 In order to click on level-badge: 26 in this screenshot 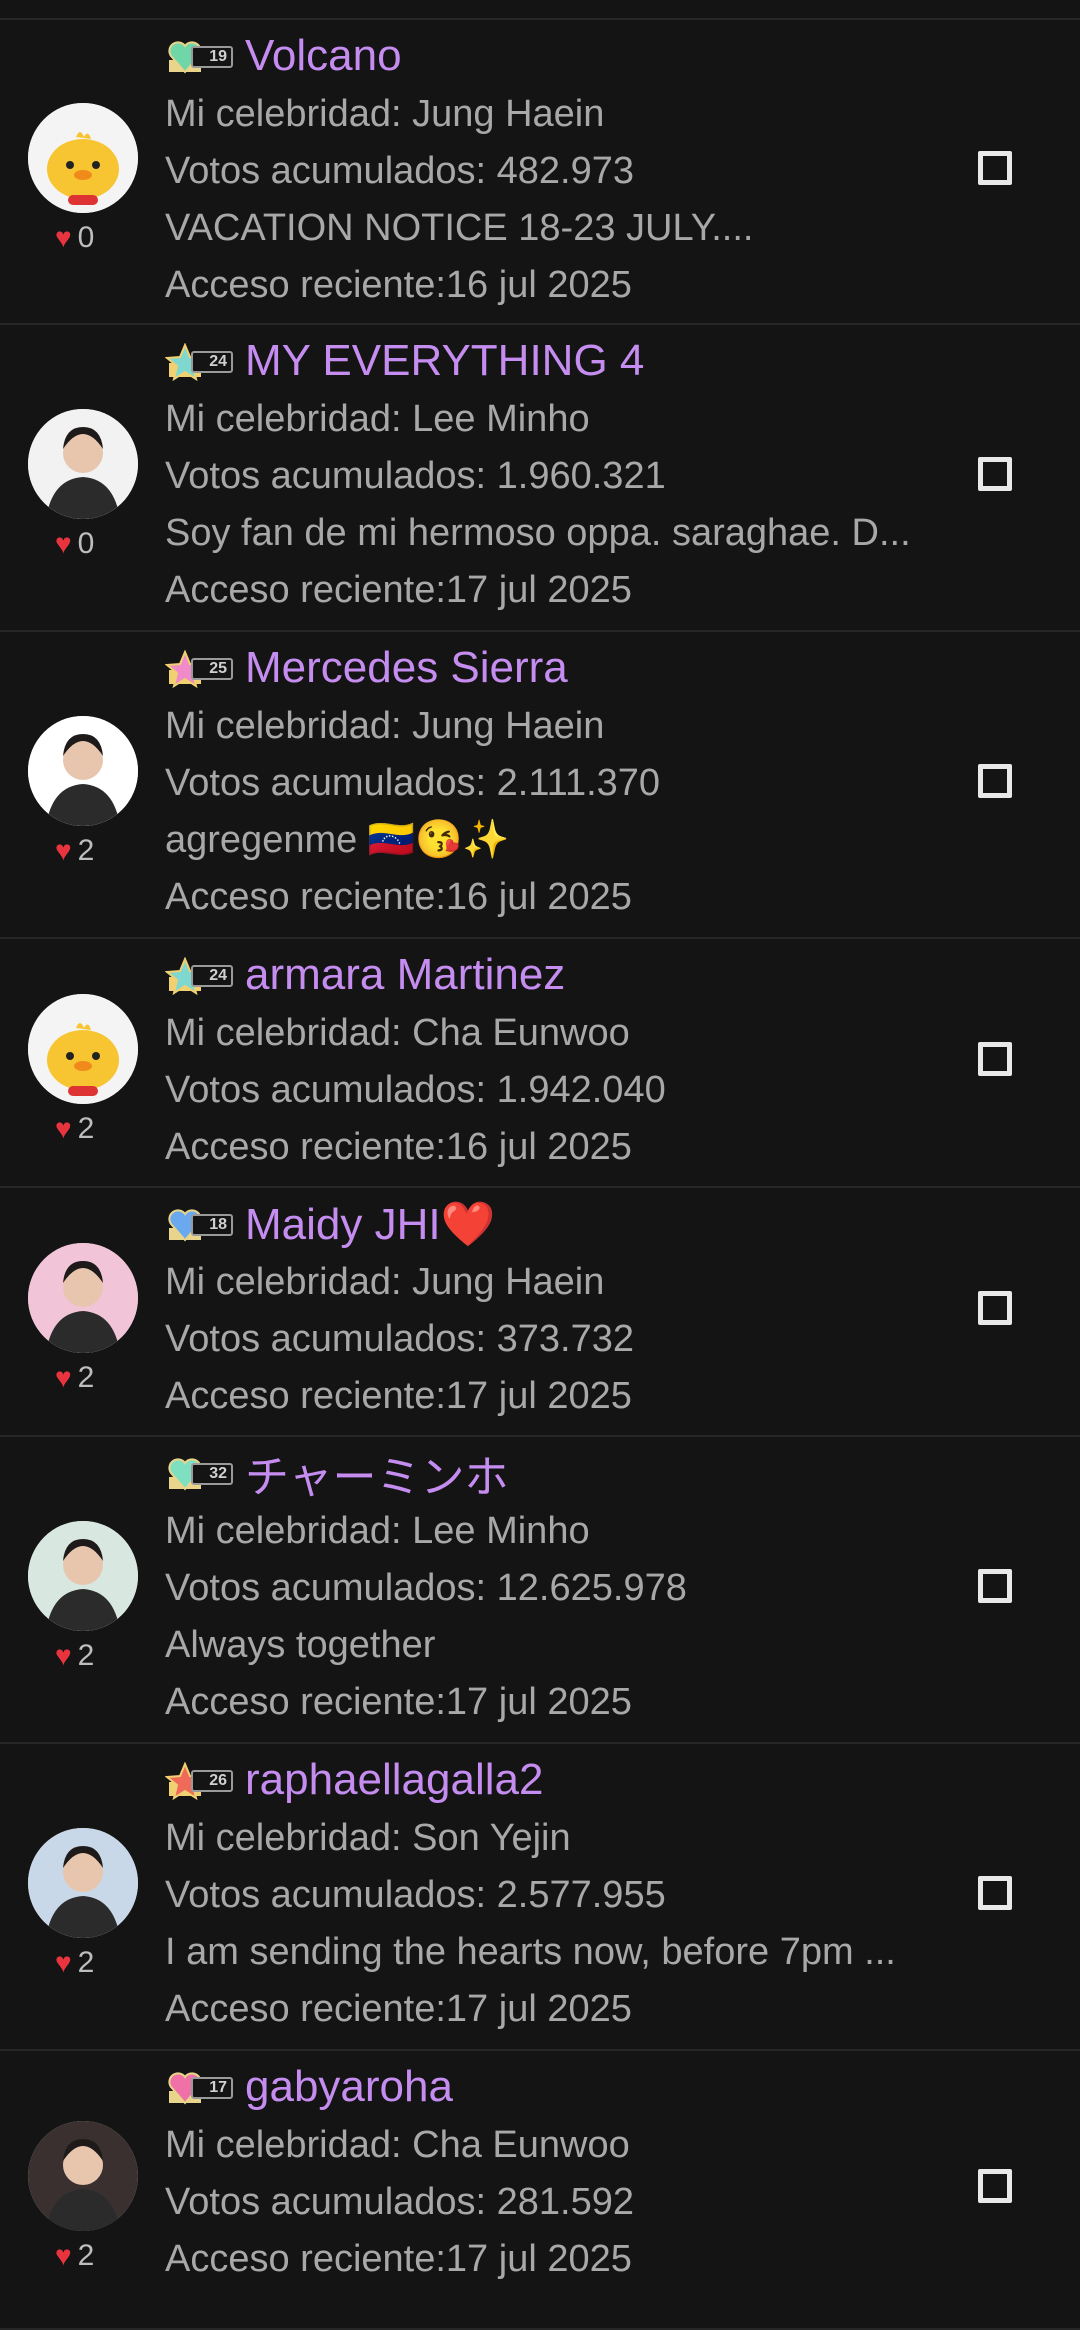, I will do `click(212, 1781)`.